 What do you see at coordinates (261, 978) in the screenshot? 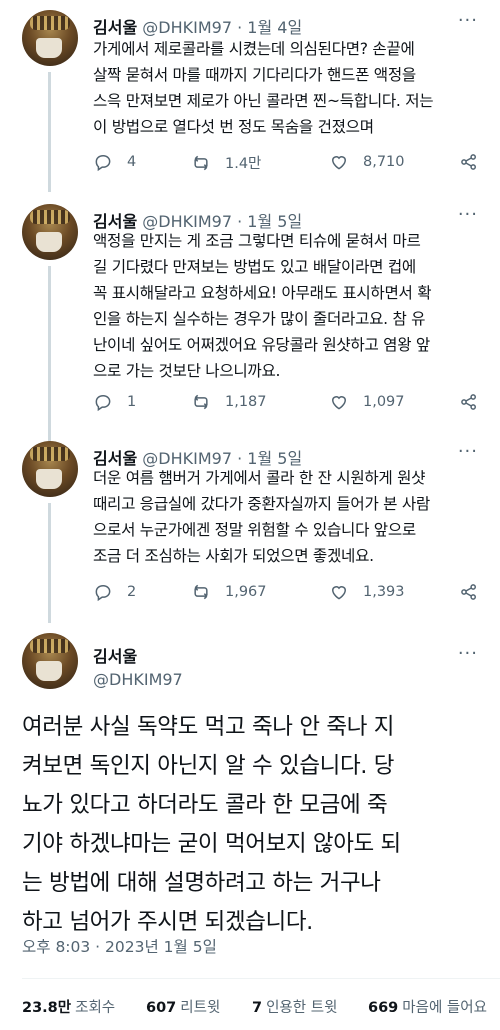
I see `divider` at bounding box center [261, 978].